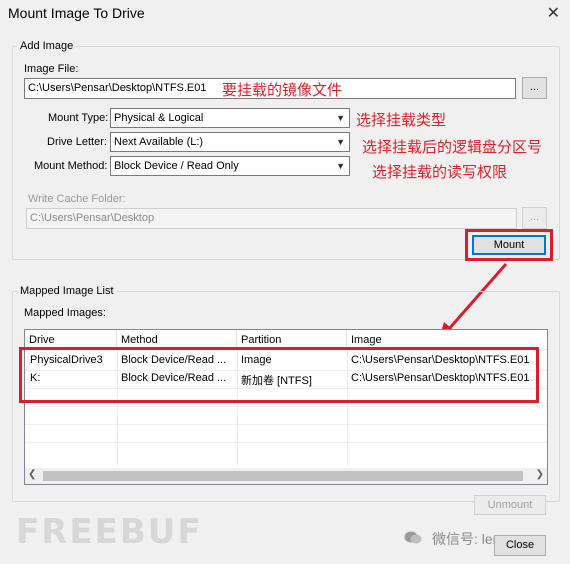 The height and width of the screenshot is (564, 570). What do you see at coordinates (283, 476) in the screenshot?
I see `scroll-thumb` at bounding box center [283, 476].